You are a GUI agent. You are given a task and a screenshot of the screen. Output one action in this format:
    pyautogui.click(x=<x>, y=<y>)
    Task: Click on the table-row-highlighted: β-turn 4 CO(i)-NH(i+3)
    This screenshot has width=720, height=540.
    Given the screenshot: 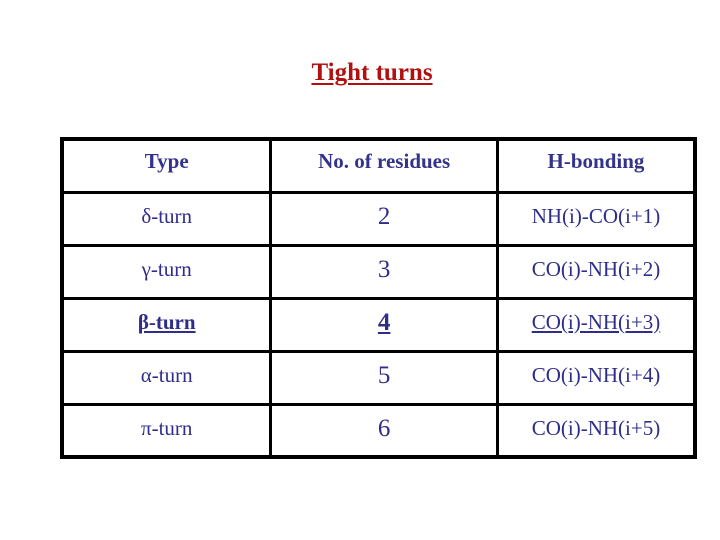 What is the action you would take?
    pyautogui.click(x=378, y=324)
    